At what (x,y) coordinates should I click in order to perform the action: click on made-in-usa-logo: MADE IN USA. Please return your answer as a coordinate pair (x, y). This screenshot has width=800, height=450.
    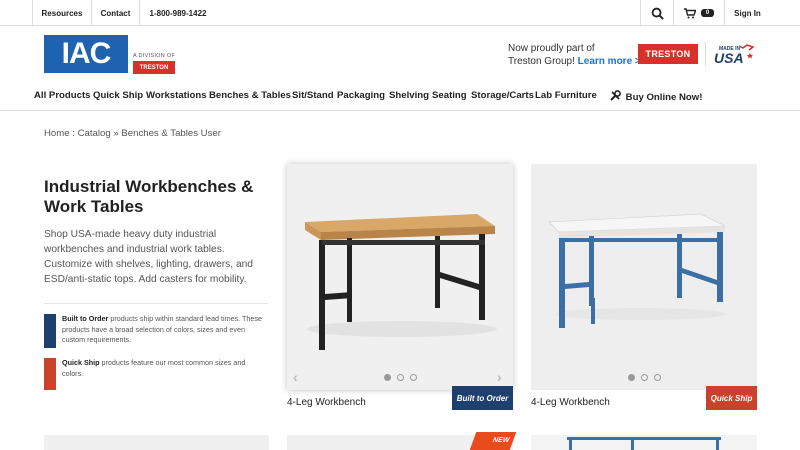
    Looking at the image, I should click on (734, 55).